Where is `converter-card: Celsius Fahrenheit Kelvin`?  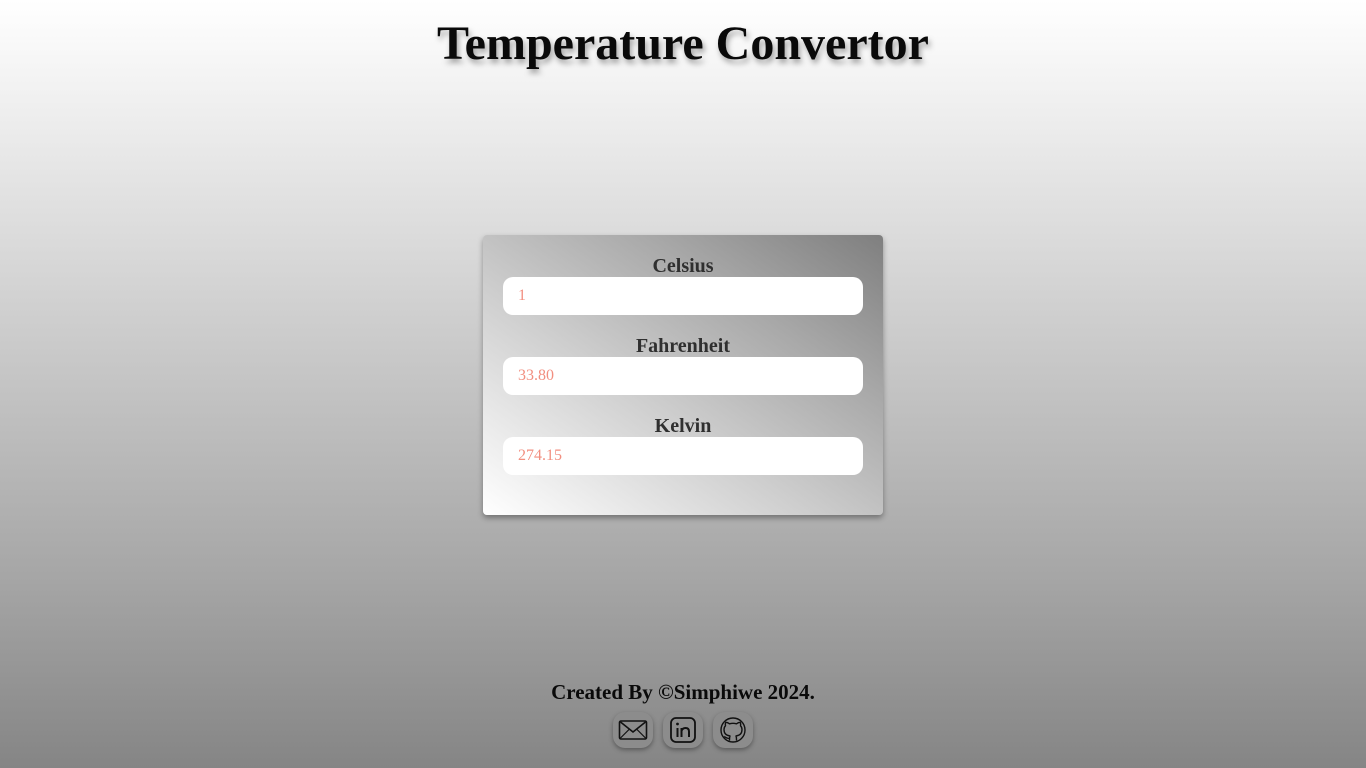 converter-card: Celsius Fahrenheit Kelvin is located at coordinates (683, 375).